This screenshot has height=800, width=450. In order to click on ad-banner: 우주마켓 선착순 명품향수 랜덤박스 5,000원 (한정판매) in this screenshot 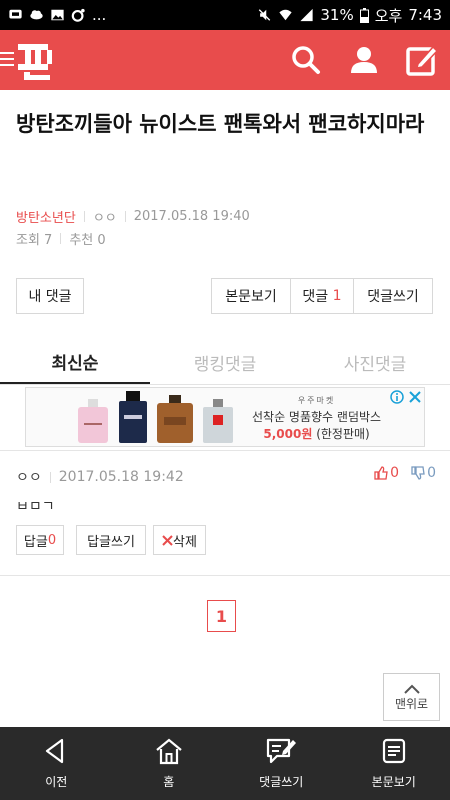, I will do `click(225, 417)`.